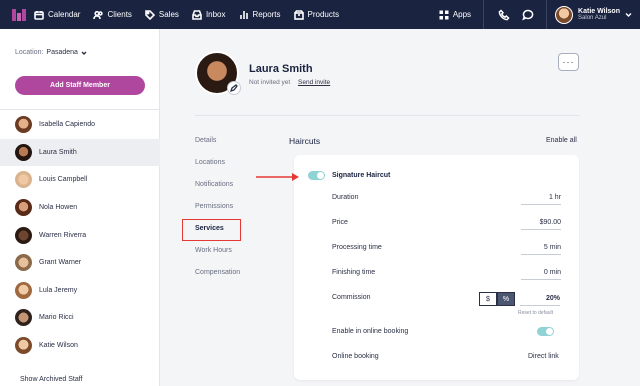  Describe the element at coordinates (80, 152) in the screenshot. I see `staff-item: Laura Smith` at that location.